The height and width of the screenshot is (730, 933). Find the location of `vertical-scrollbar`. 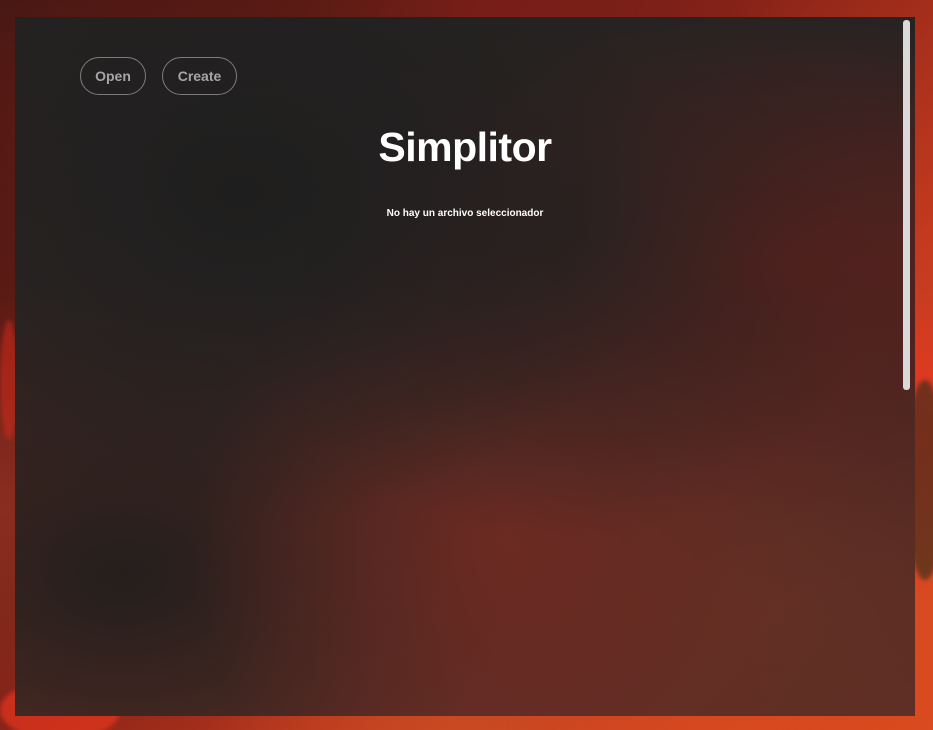

vertical-scrollbar is located at coordinates (906, 367).